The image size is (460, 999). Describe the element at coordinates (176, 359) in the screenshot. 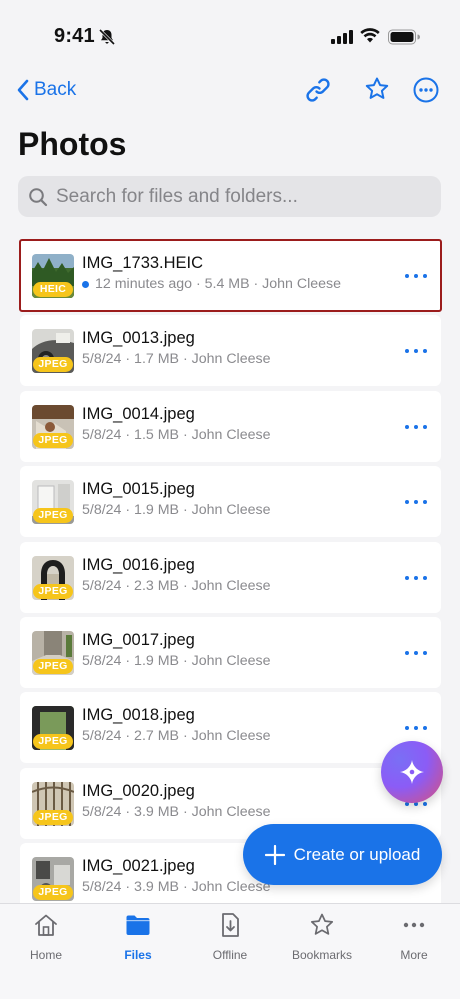

I see `file-meta: 5/8/24 · 1.7 MB · John Cleese` at that location.